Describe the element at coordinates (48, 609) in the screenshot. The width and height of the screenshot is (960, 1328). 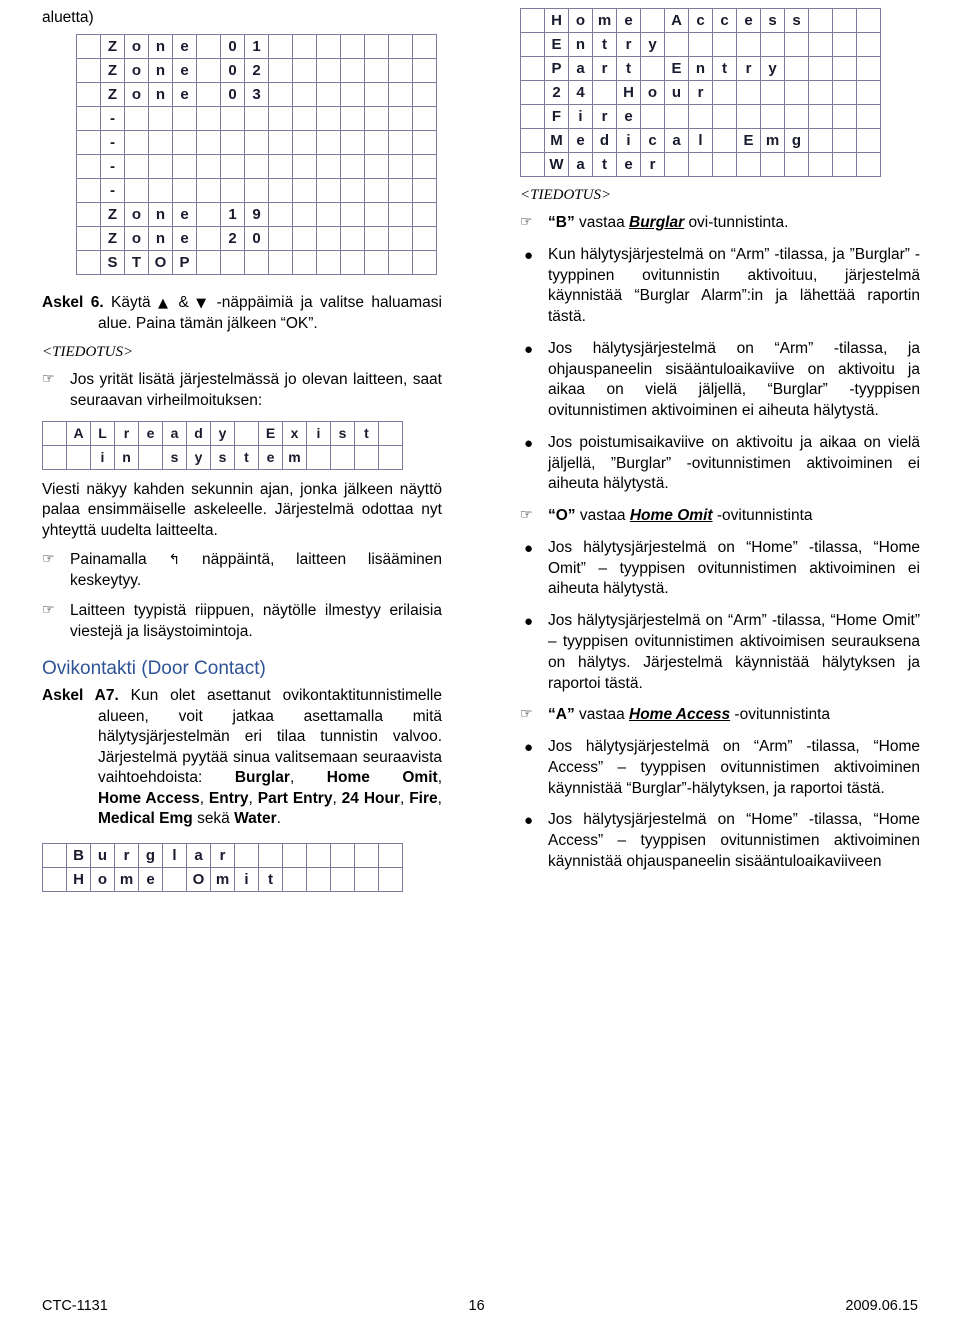
I see `hand-pointer-icon: ☞` at that location.